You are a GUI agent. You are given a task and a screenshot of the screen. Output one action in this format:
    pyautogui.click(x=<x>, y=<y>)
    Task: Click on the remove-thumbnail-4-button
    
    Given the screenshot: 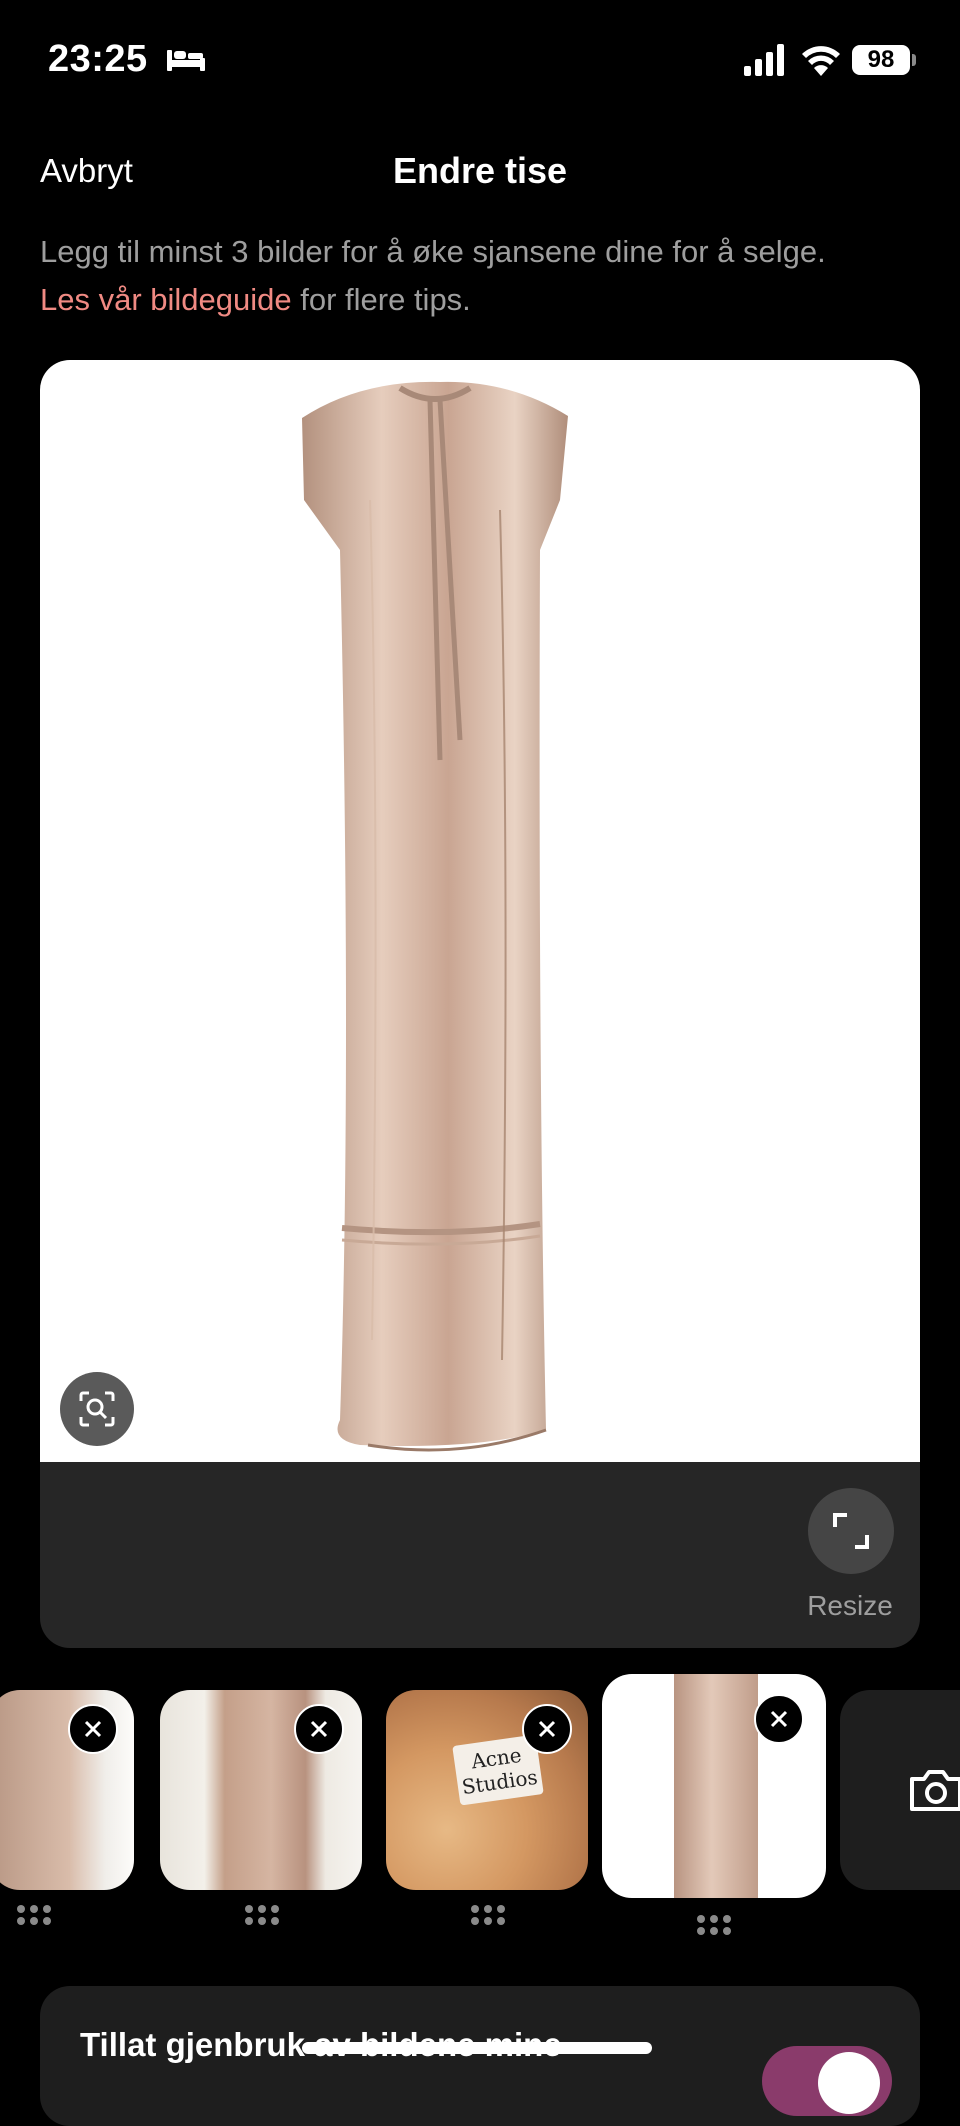 What is the action you would take?
    pyautogui.click(x=779, y=1719)
    